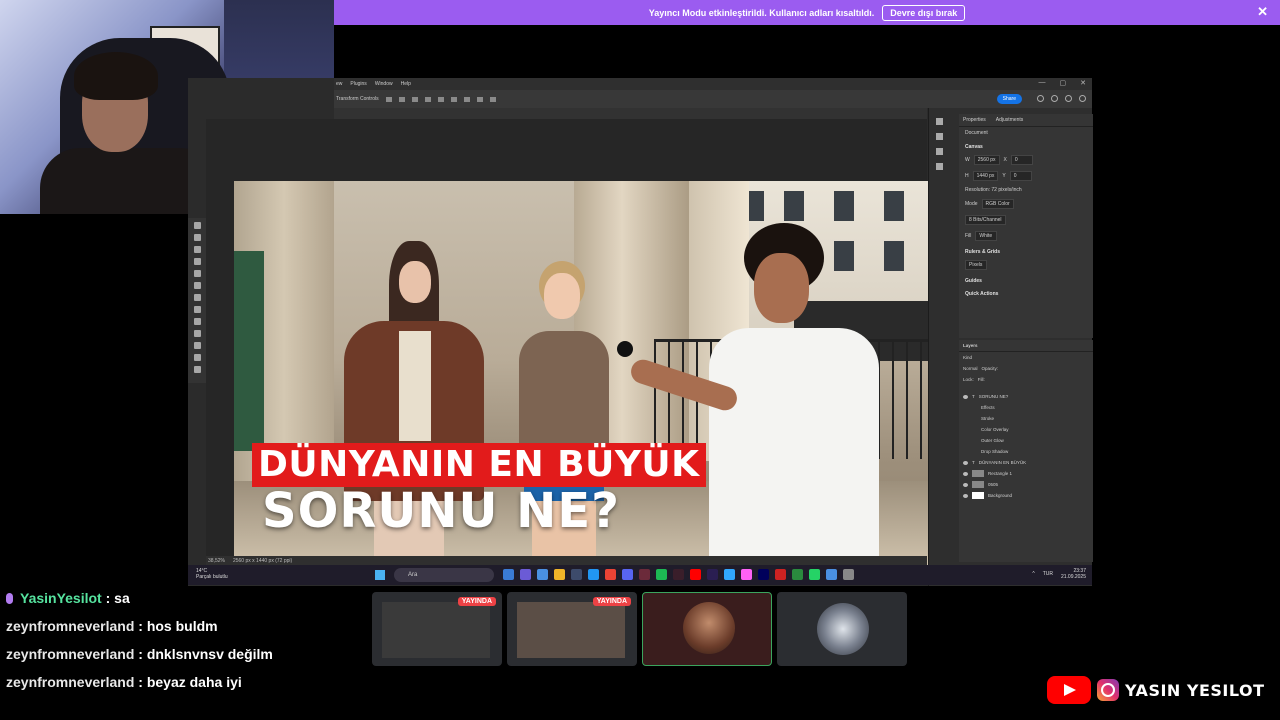 The image size is (1280, 720). I want to click on bell-icon, so click(1040, 98).